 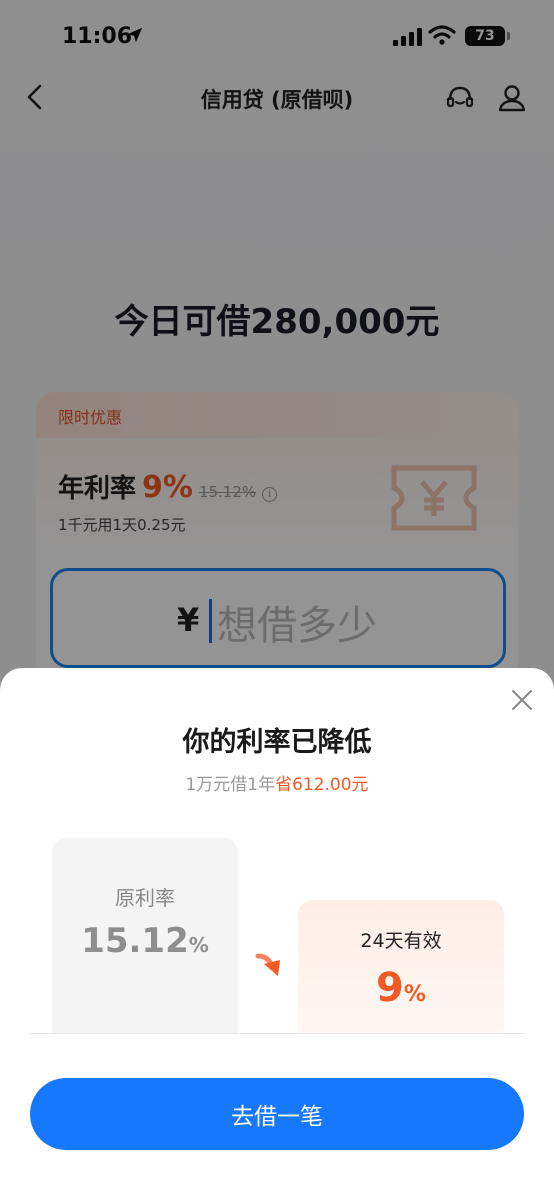 I want to click on new-rate-unit: %, so click(x=414, y=994).